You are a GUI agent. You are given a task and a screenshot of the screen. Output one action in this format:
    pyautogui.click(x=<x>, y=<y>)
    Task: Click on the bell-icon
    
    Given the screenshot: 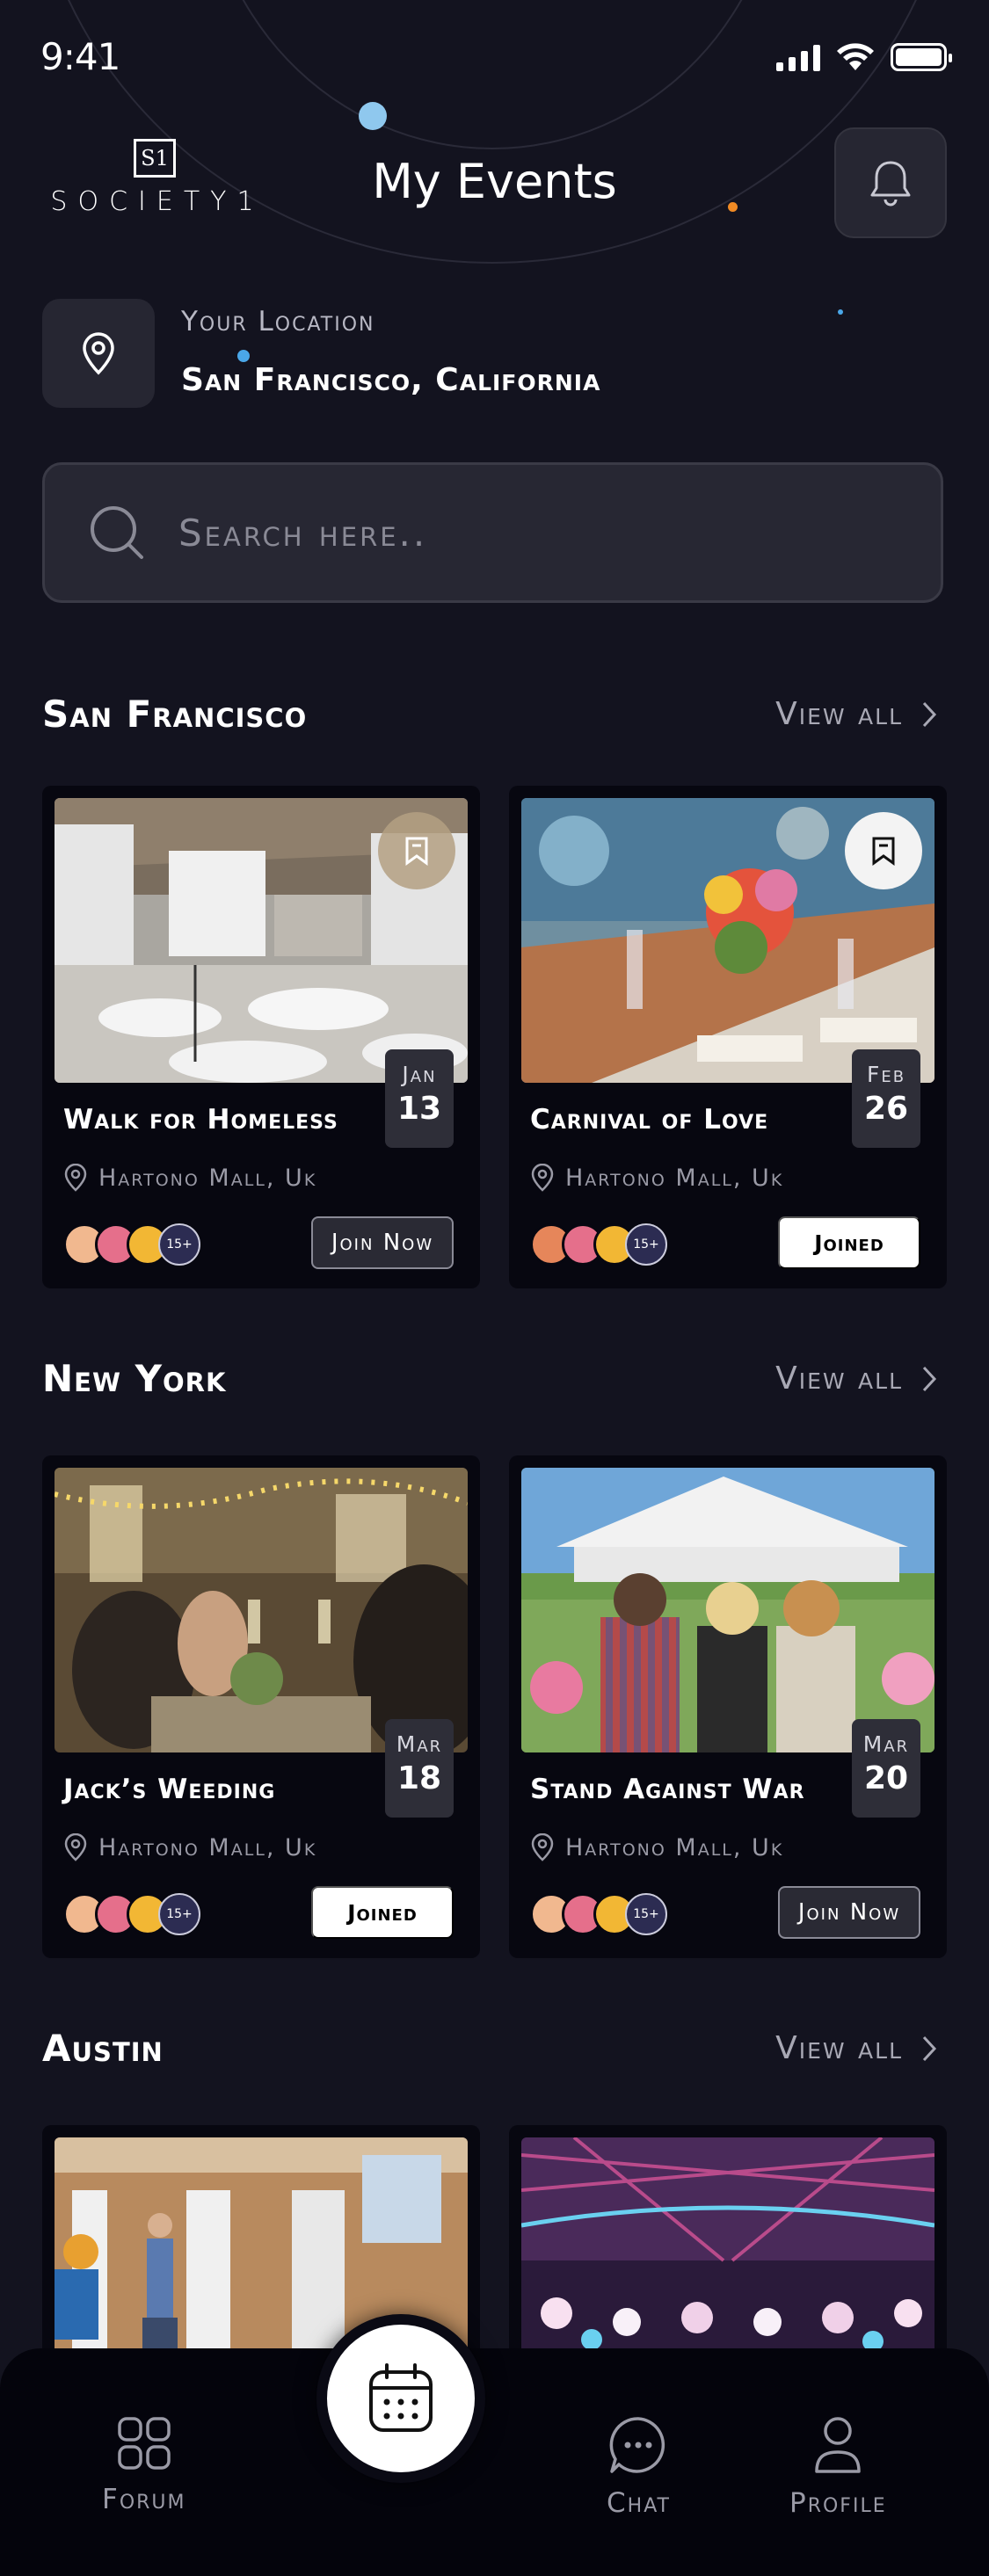 What is the action you would take?
    pyautogui.click(x=890, y=184)
    